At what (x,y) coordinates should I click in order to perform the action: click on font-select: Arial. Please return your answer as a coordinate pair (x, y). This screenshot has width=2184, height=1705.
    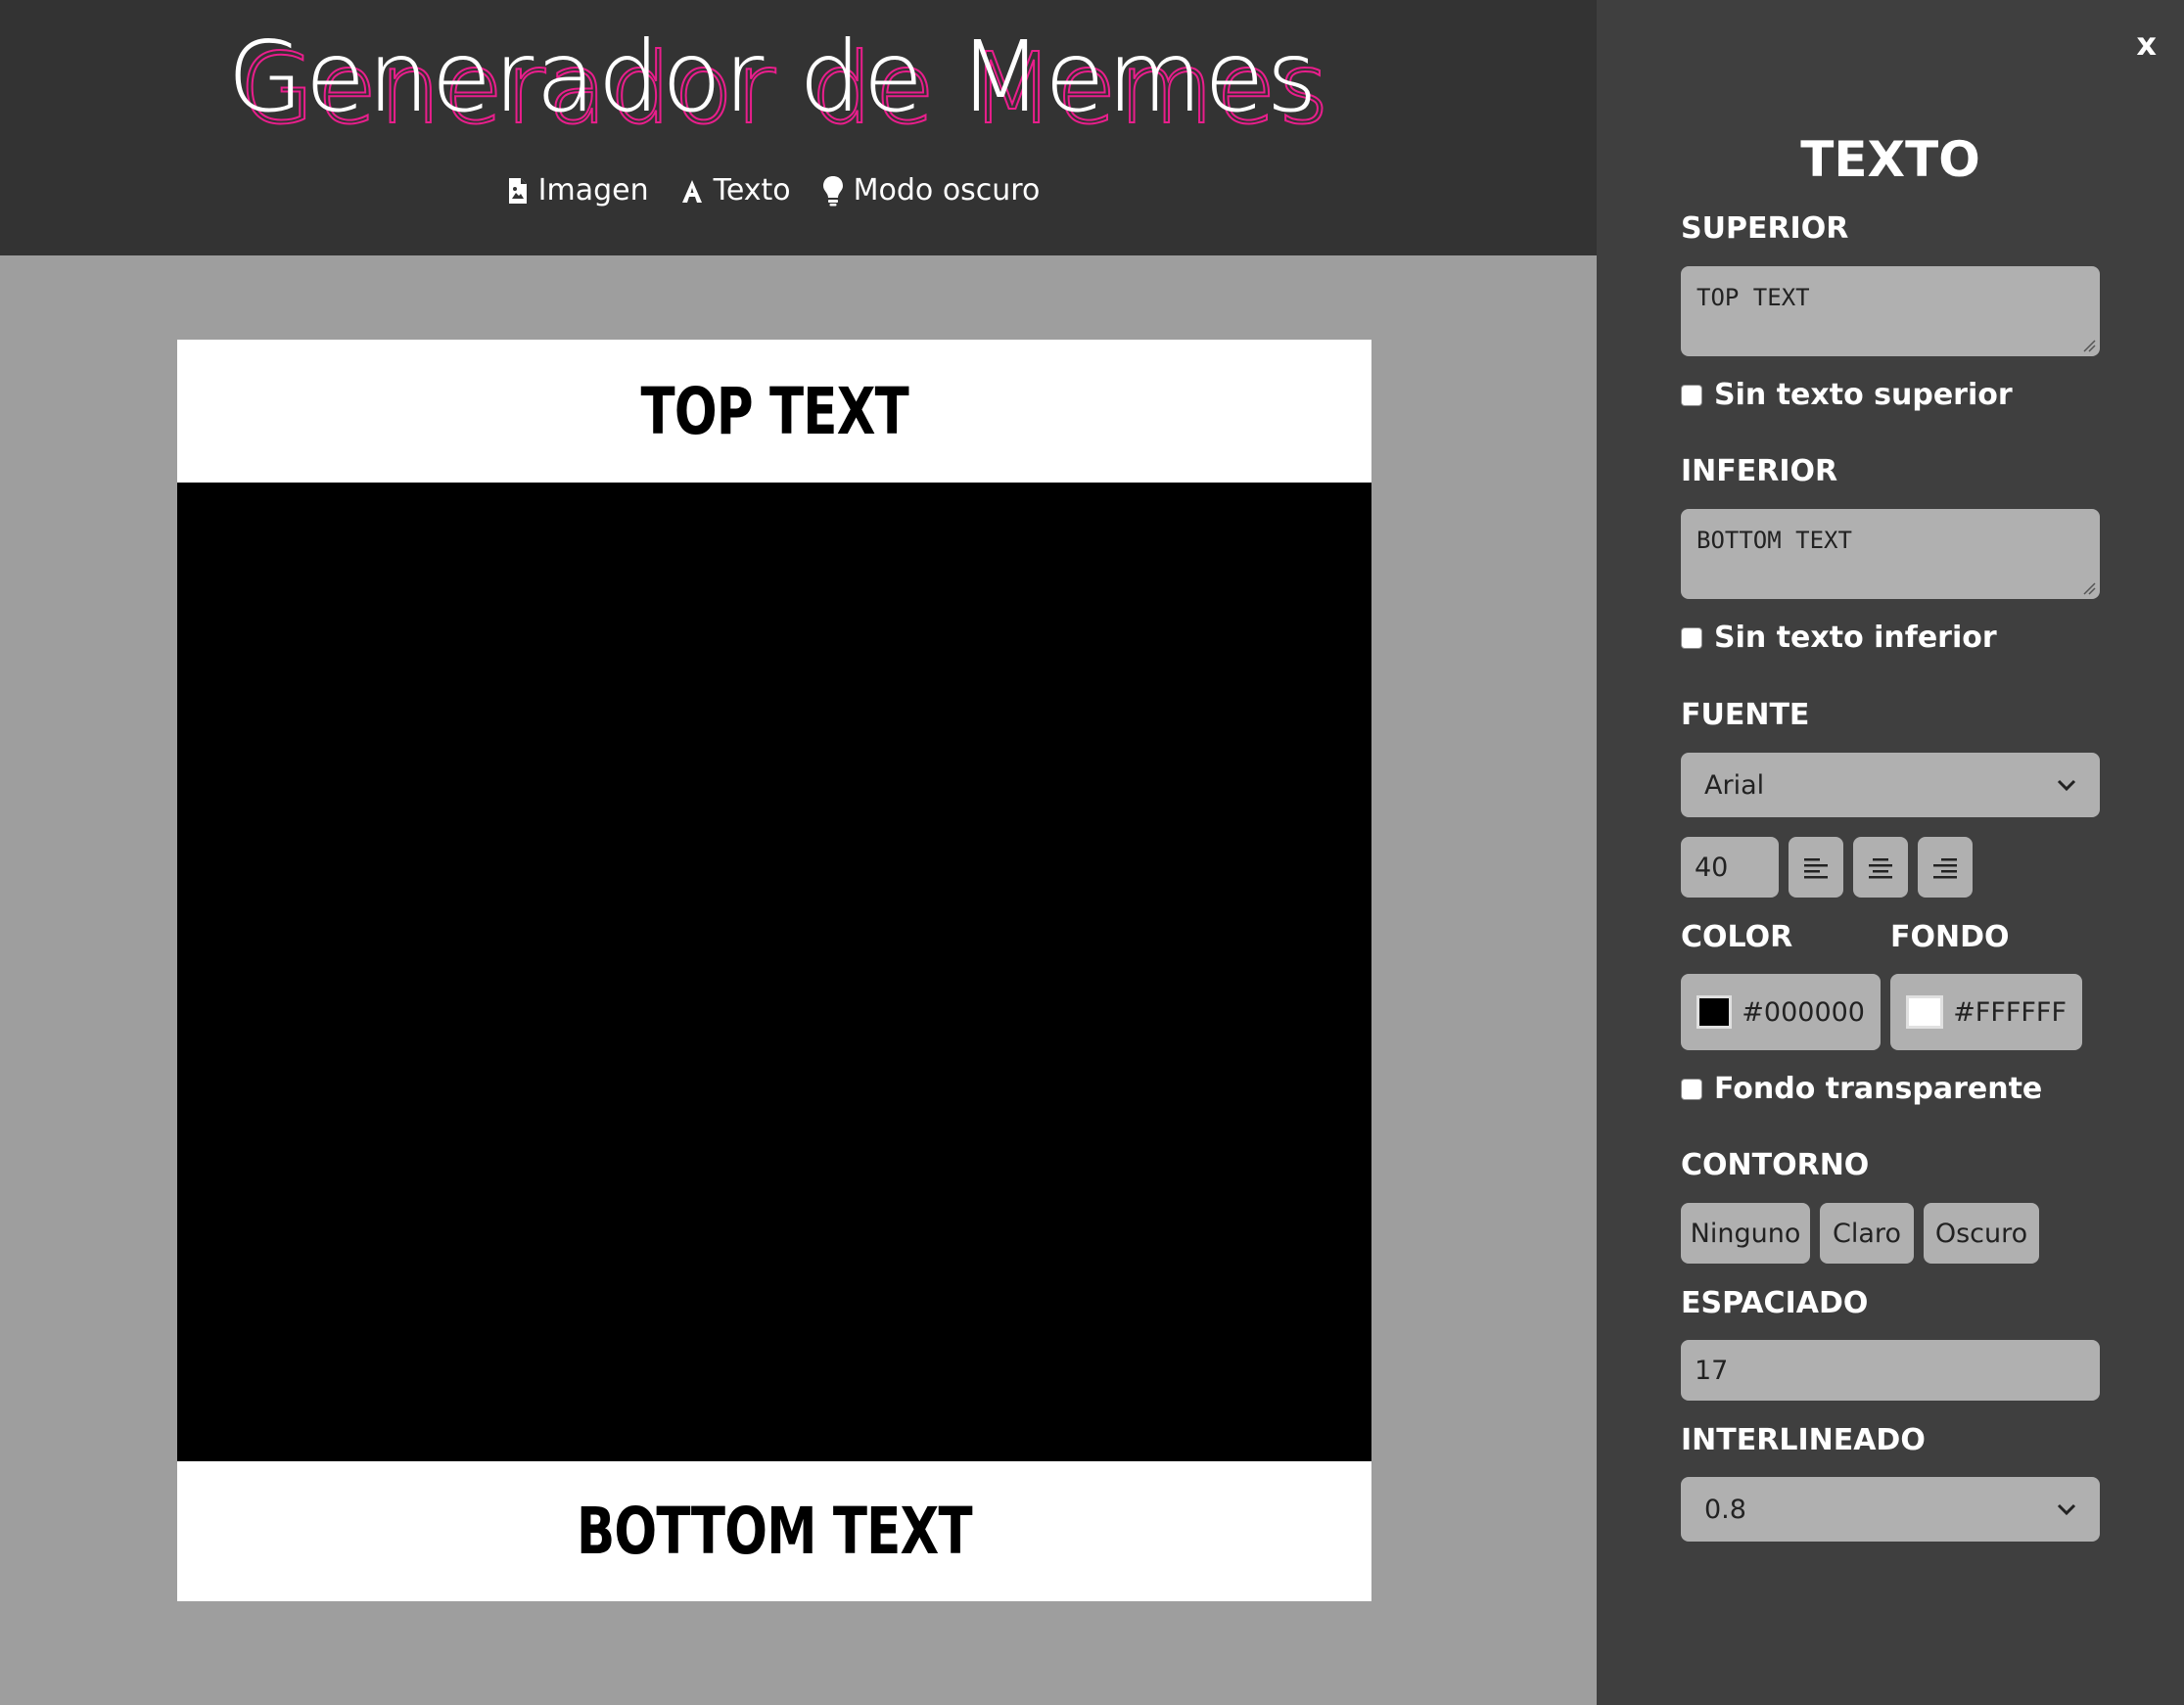
    Looking at the image, I should click on (1890, 785).